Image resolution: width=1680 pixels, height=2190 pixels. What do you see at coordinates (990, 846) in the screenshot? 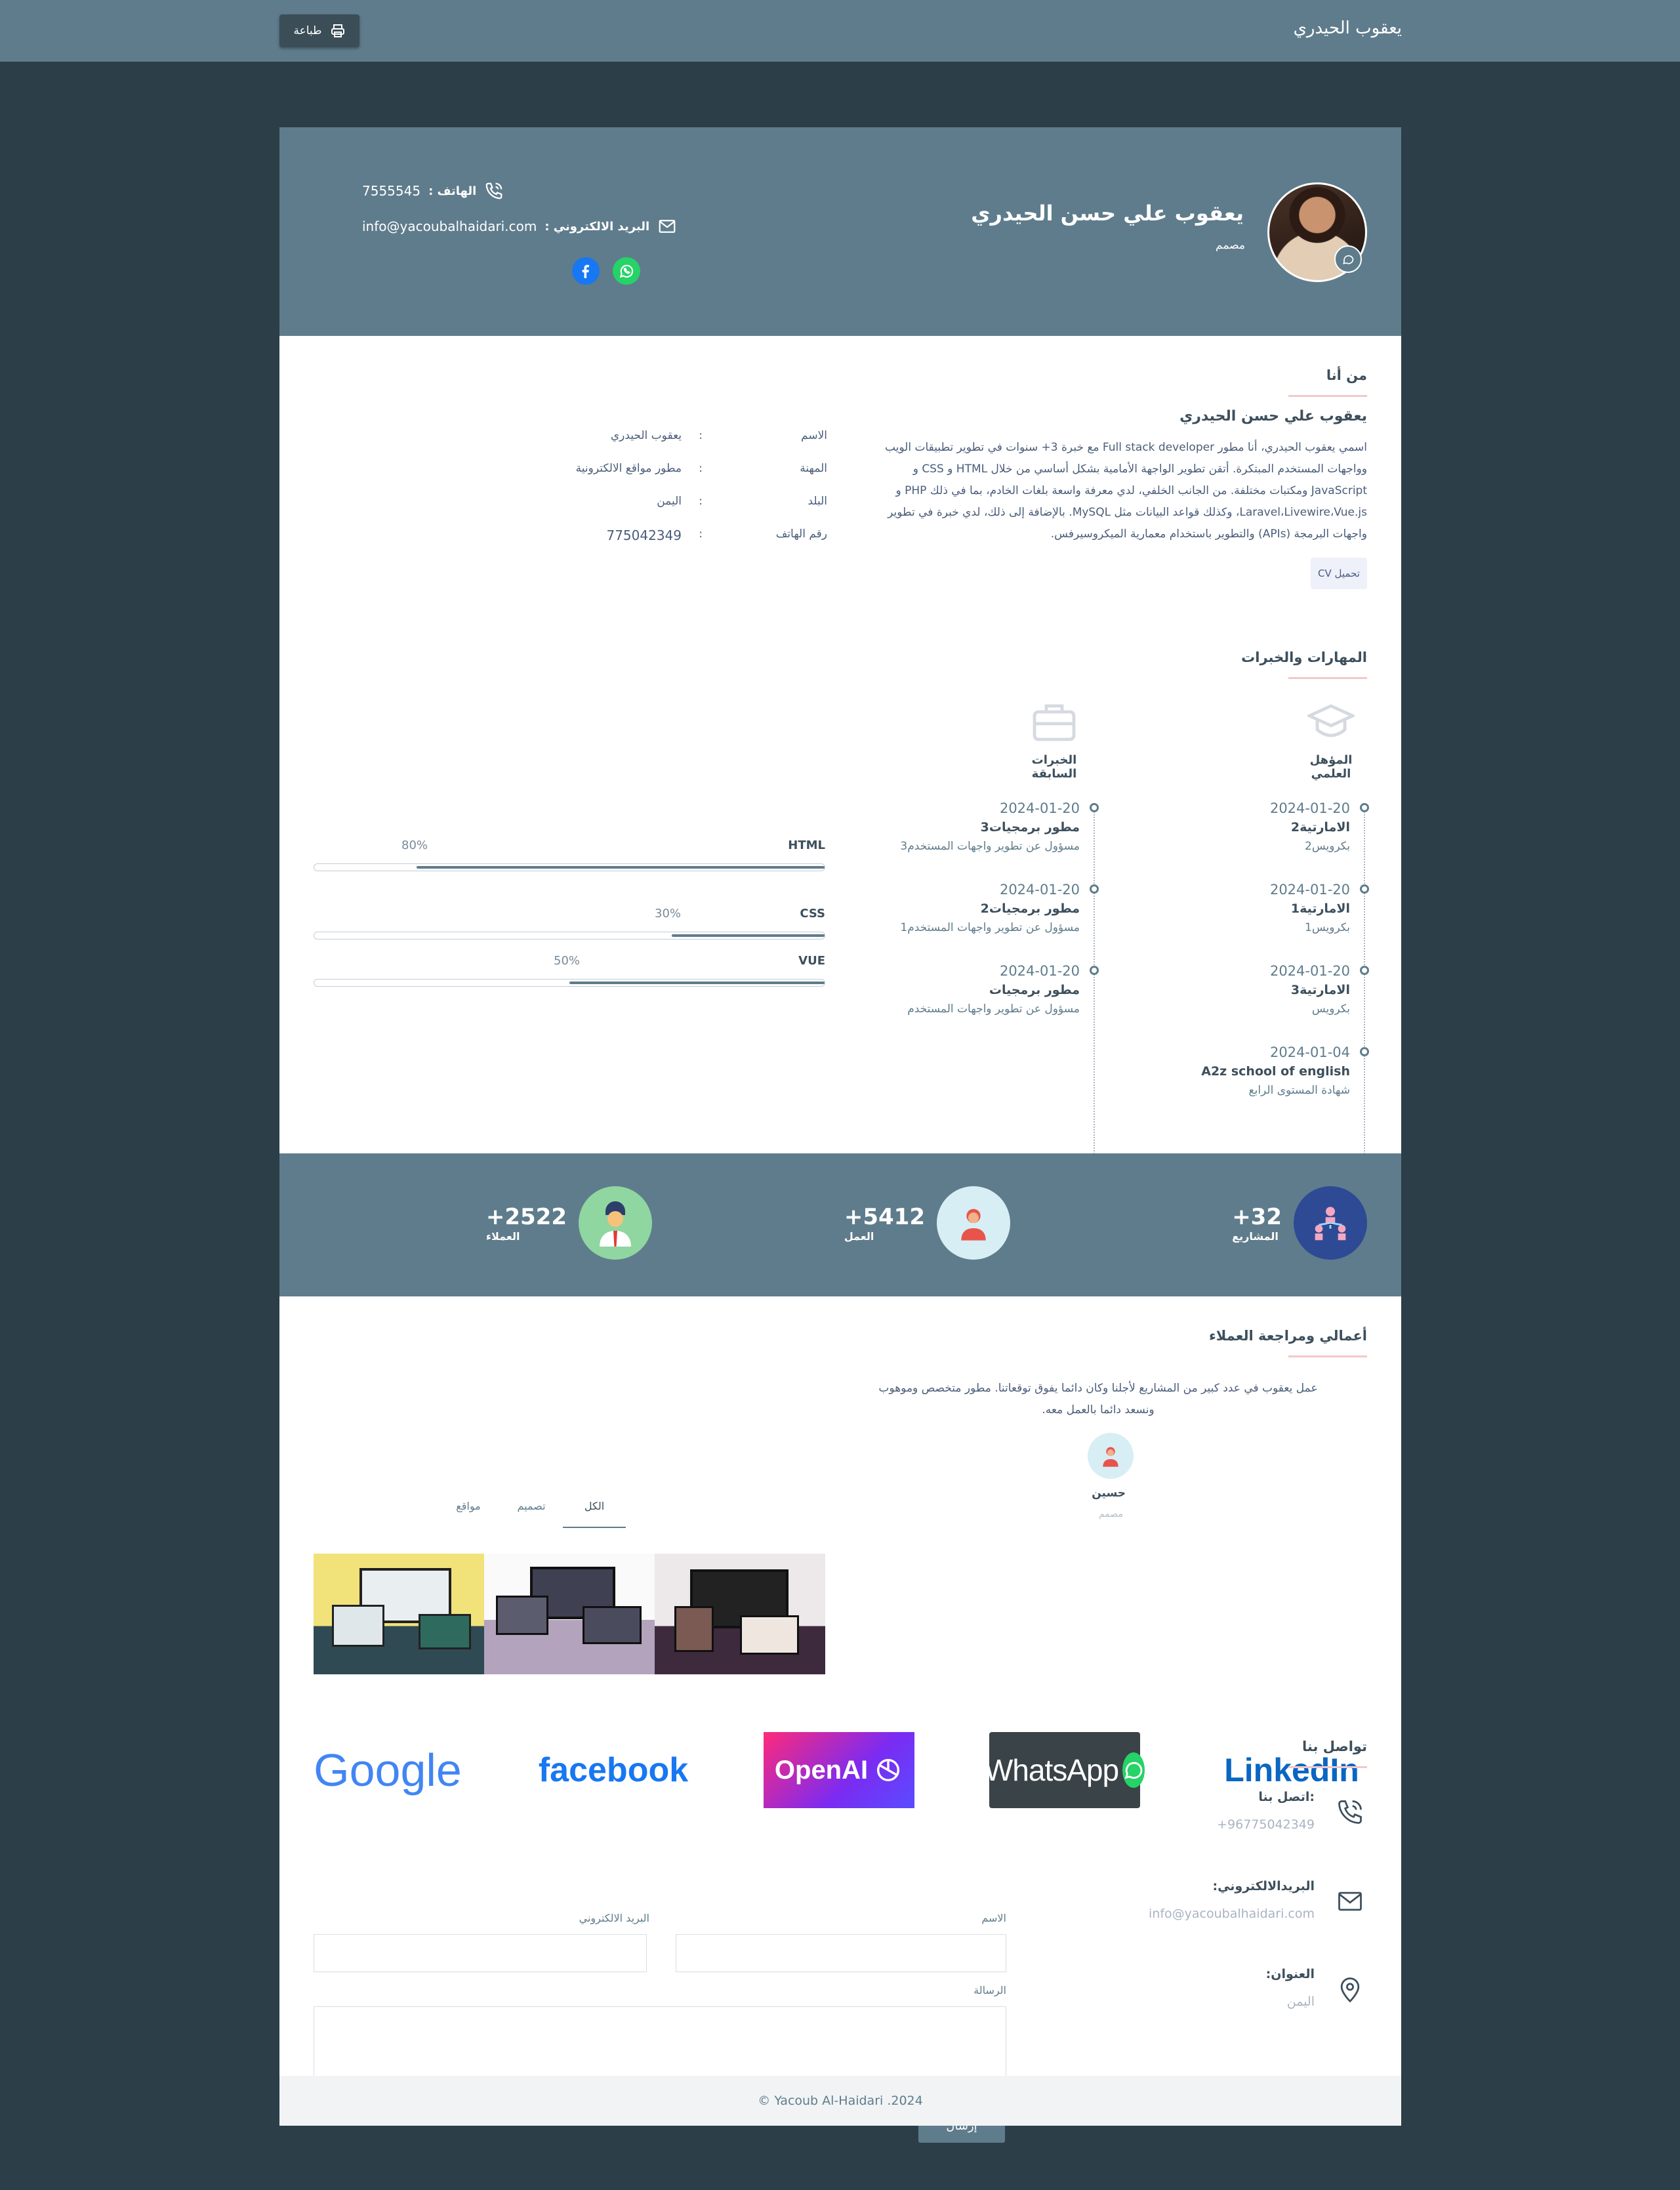
I see `experience-sub: مسؤول عن تطوير واجهات المستخدم3` at bounding box center [990, 846].